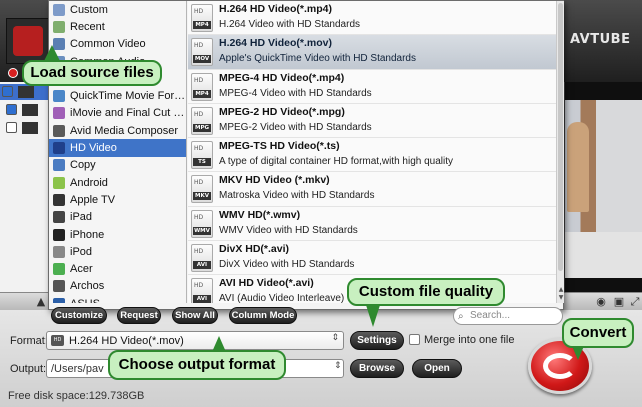 The width and height of the screenshot is (642, 407). Describe the element at coordinates (338, 366) in the screenshot. I see `updown-arrow-icon: ⇕` at that location.